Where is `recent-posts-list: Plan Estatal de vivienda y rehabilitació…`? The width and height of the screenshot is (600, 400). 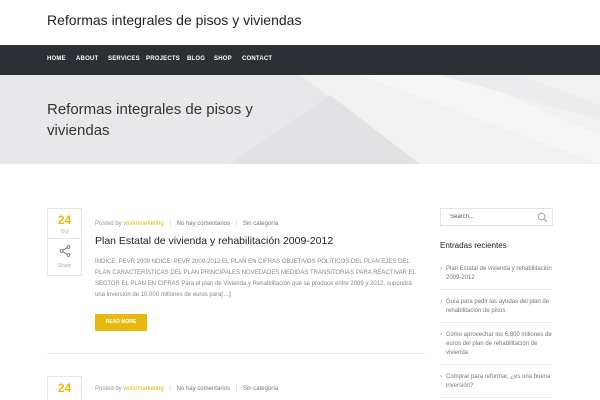
recent-posts-list: Plan Estatal de vivienda y rehabilitació… is located at coordinates (496, 328).